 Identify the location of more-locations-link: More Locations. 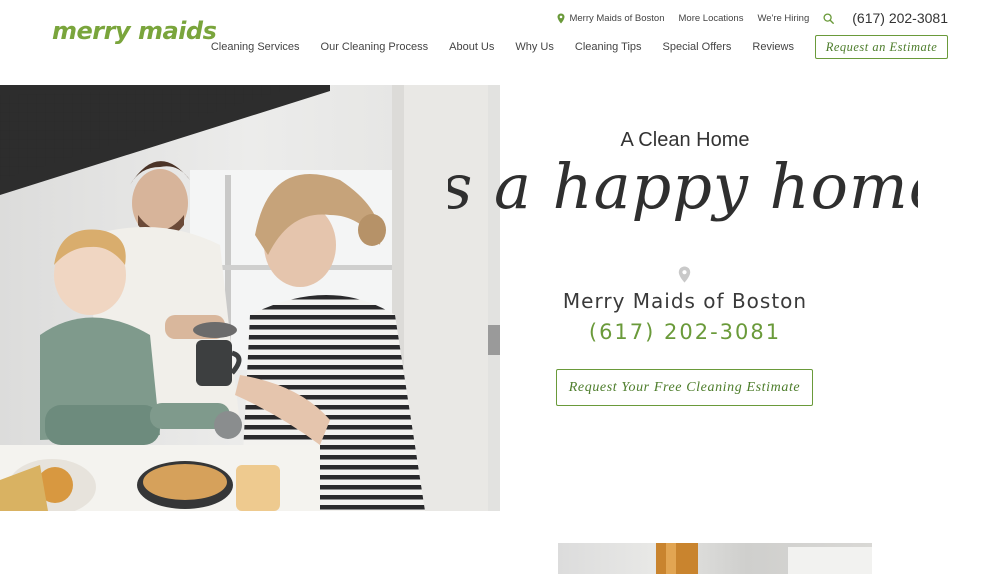
(711, 18).